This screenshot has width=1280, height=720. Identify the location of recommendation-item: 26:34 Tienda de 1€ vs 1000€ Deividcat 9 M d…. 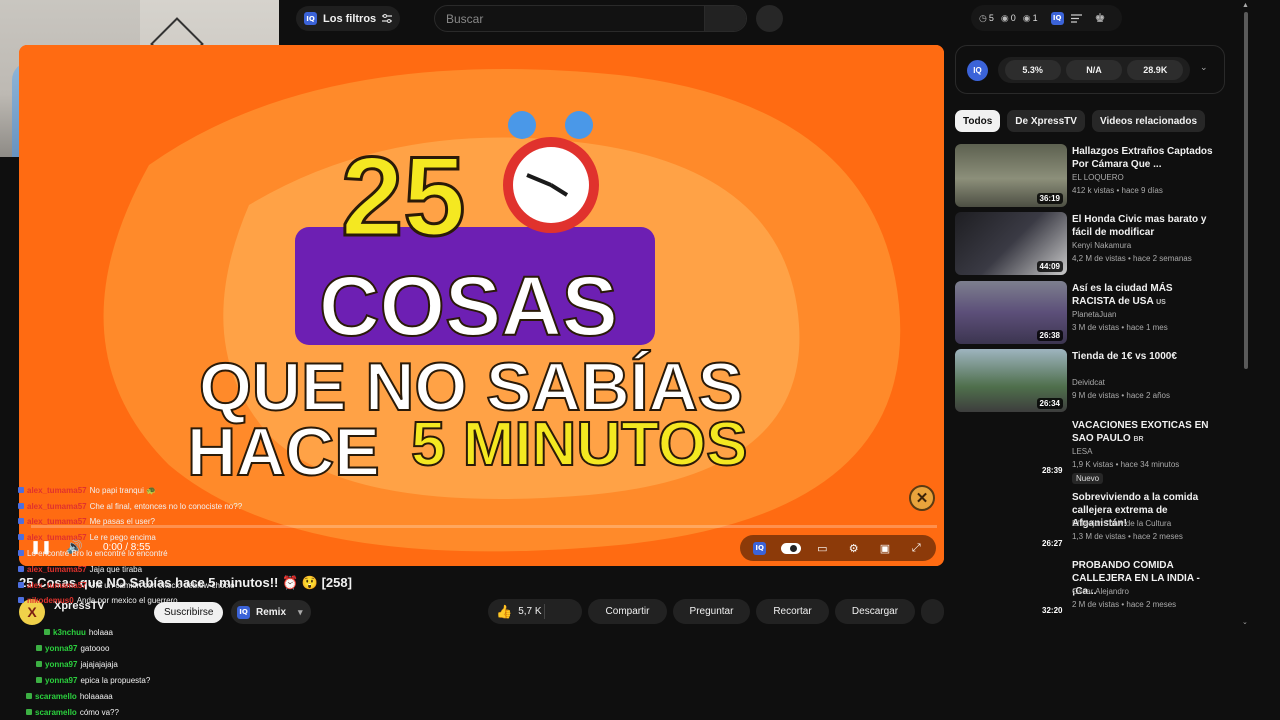
(1087, 381).